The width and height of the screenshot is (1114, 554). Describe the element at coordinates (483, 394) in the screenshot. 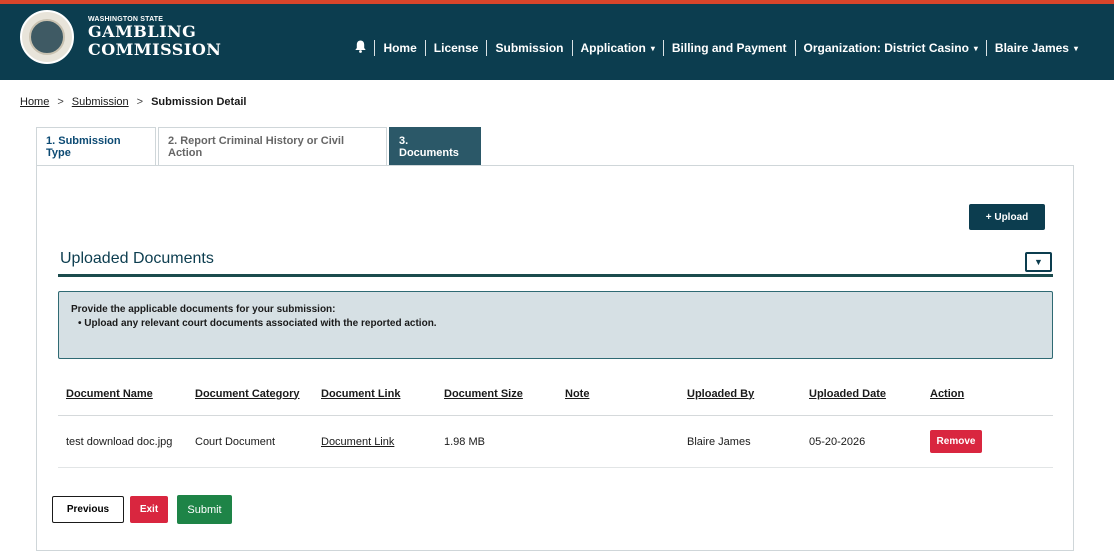

I see `column-header-document-size: Document Size` at that location.